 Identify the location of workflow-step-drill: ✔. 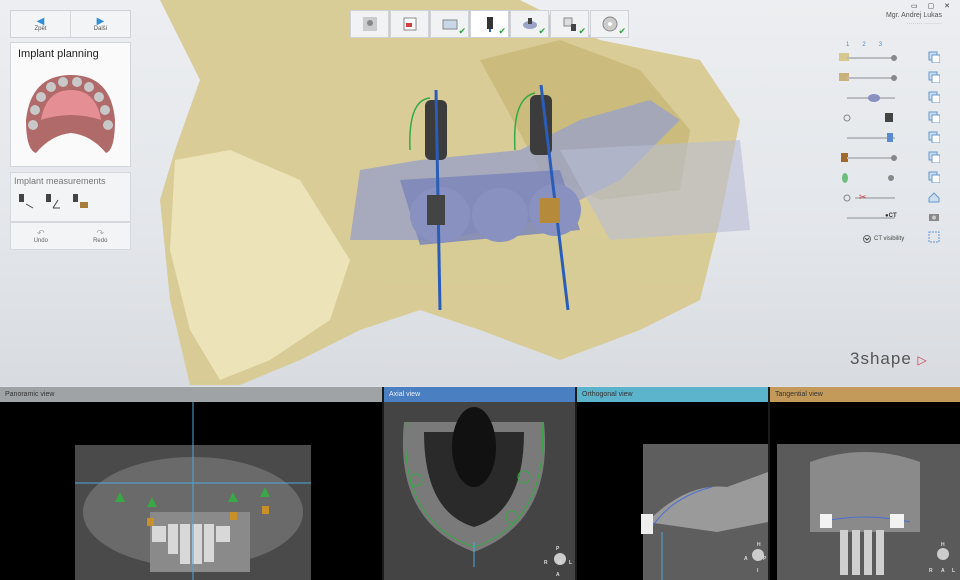
(569, 24).